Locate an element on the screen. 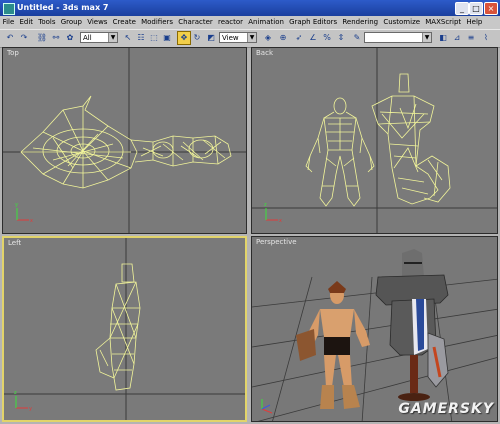  menu-character: Character is located at coordinates (196, 22).